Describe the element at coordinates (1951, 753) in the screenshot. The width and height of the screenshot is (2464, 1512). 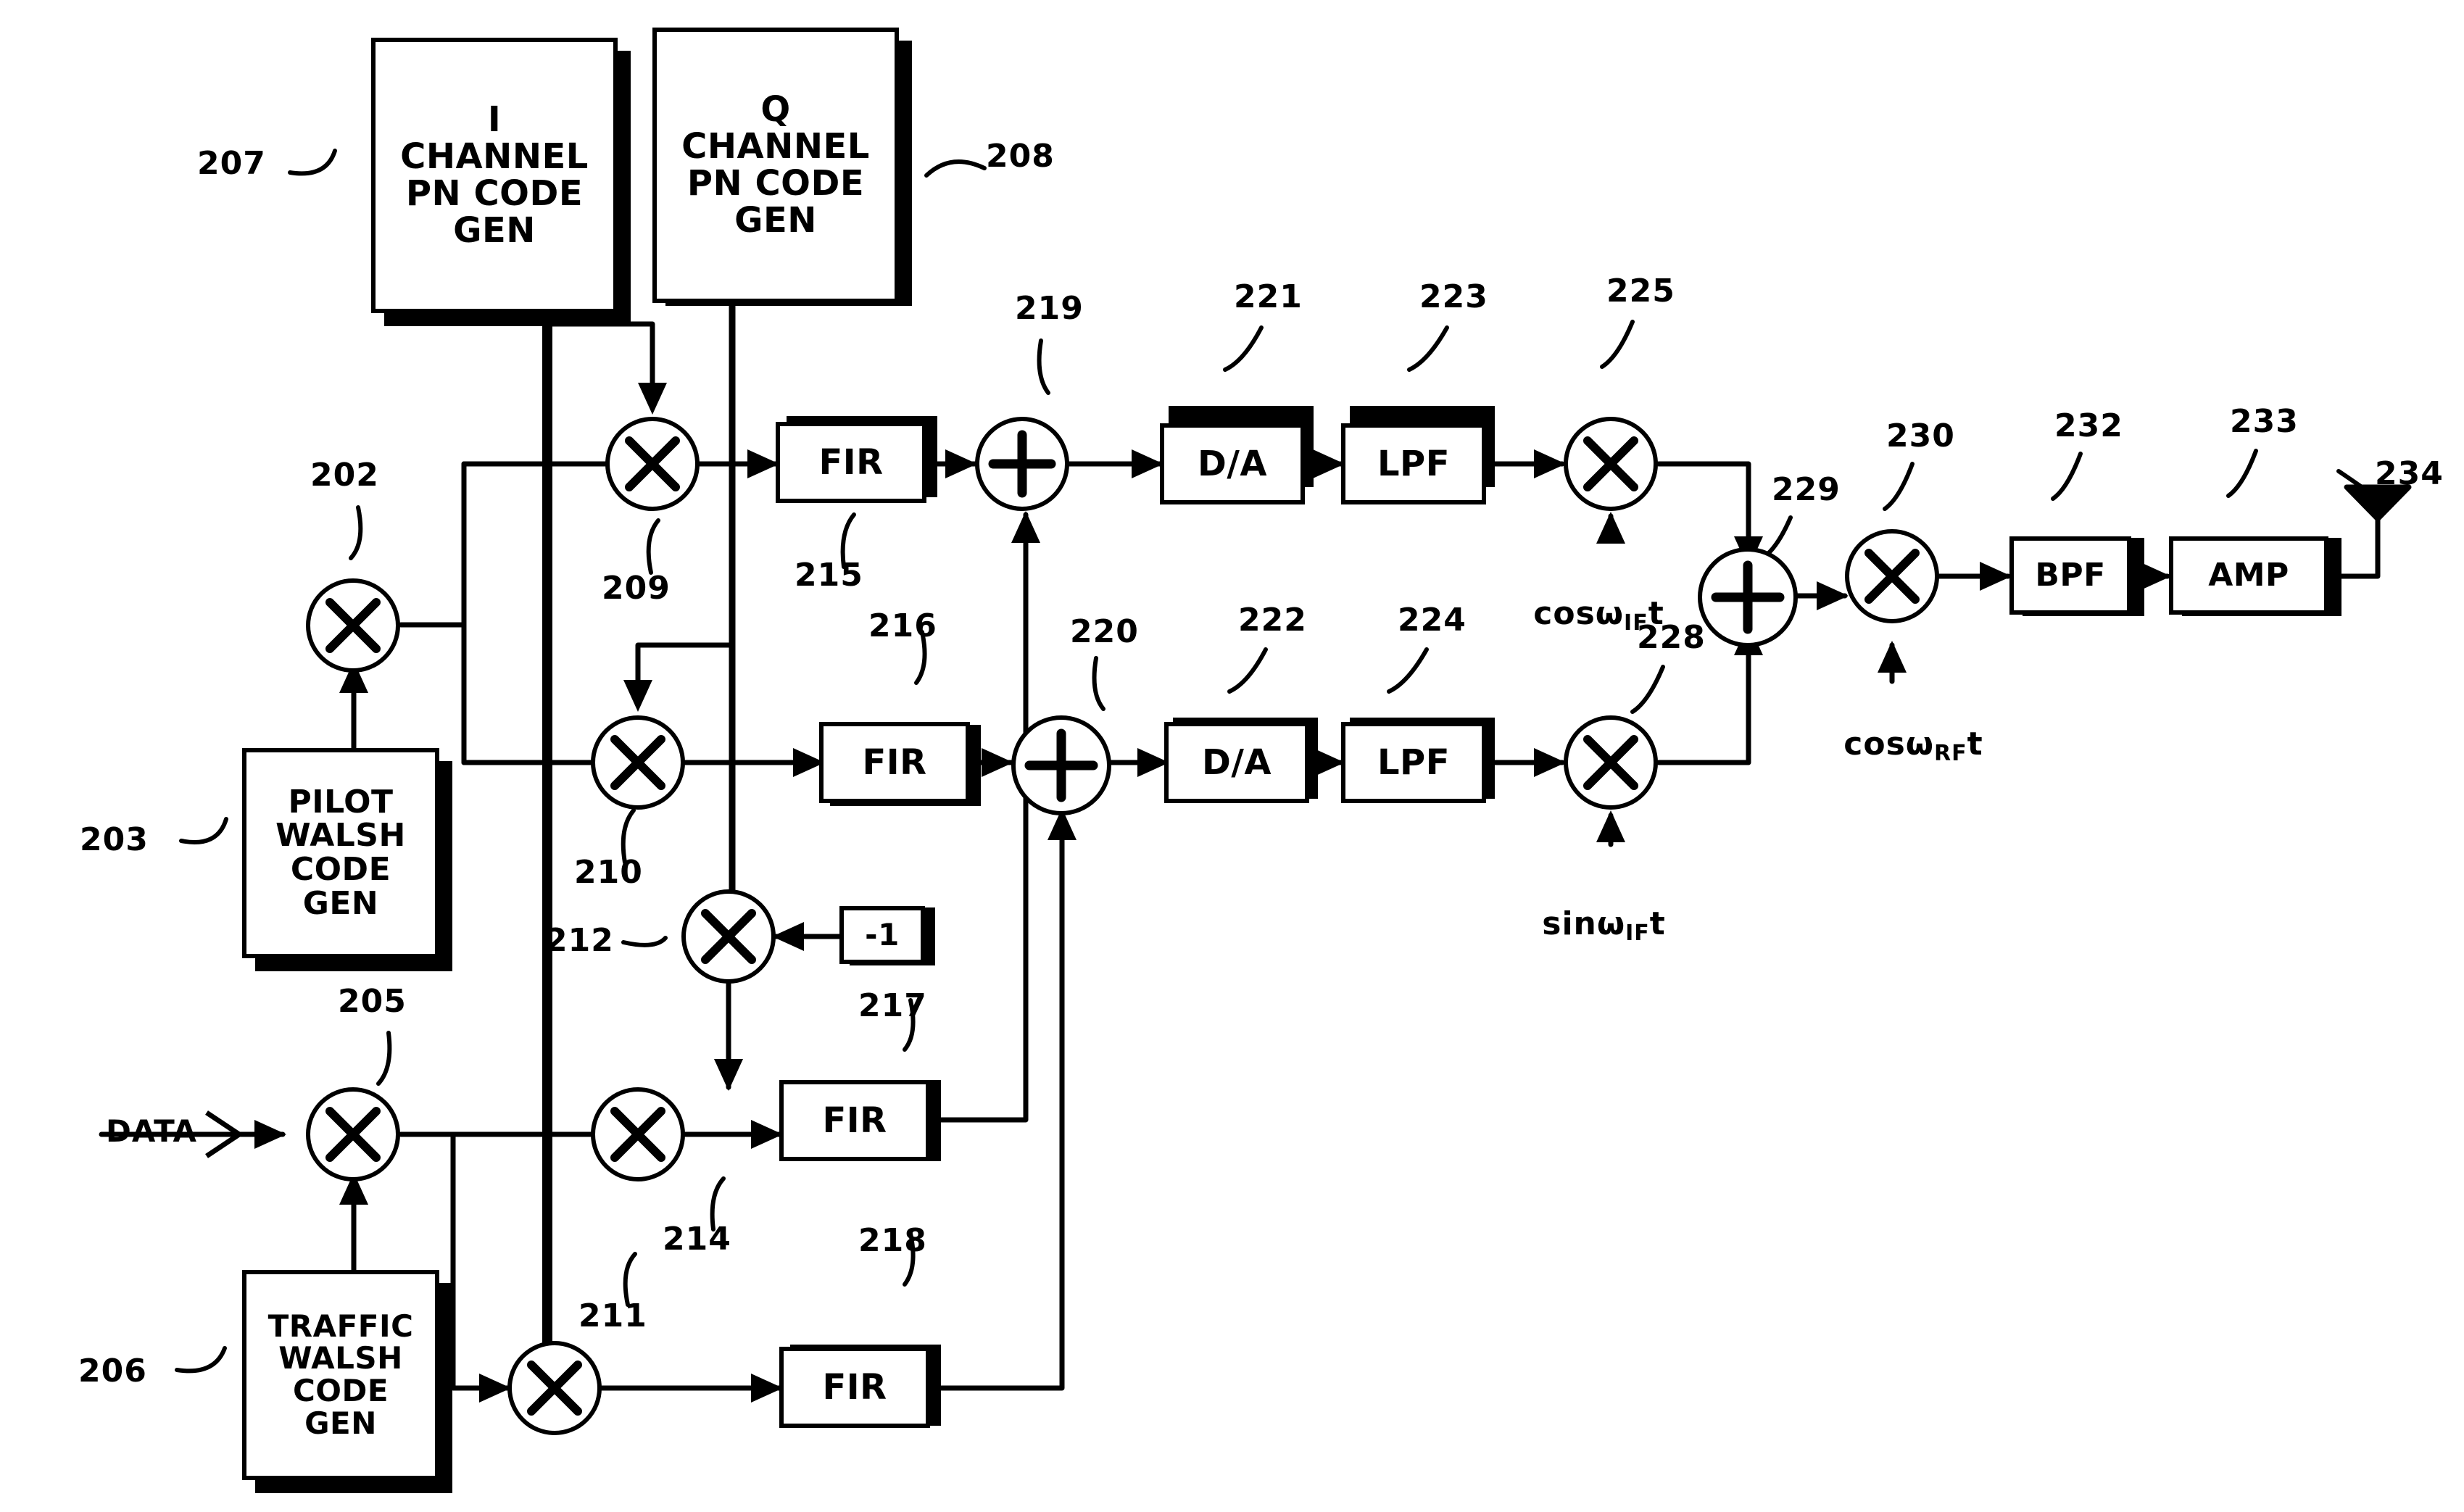
I see `cos-rf-sub: RF` at that location.